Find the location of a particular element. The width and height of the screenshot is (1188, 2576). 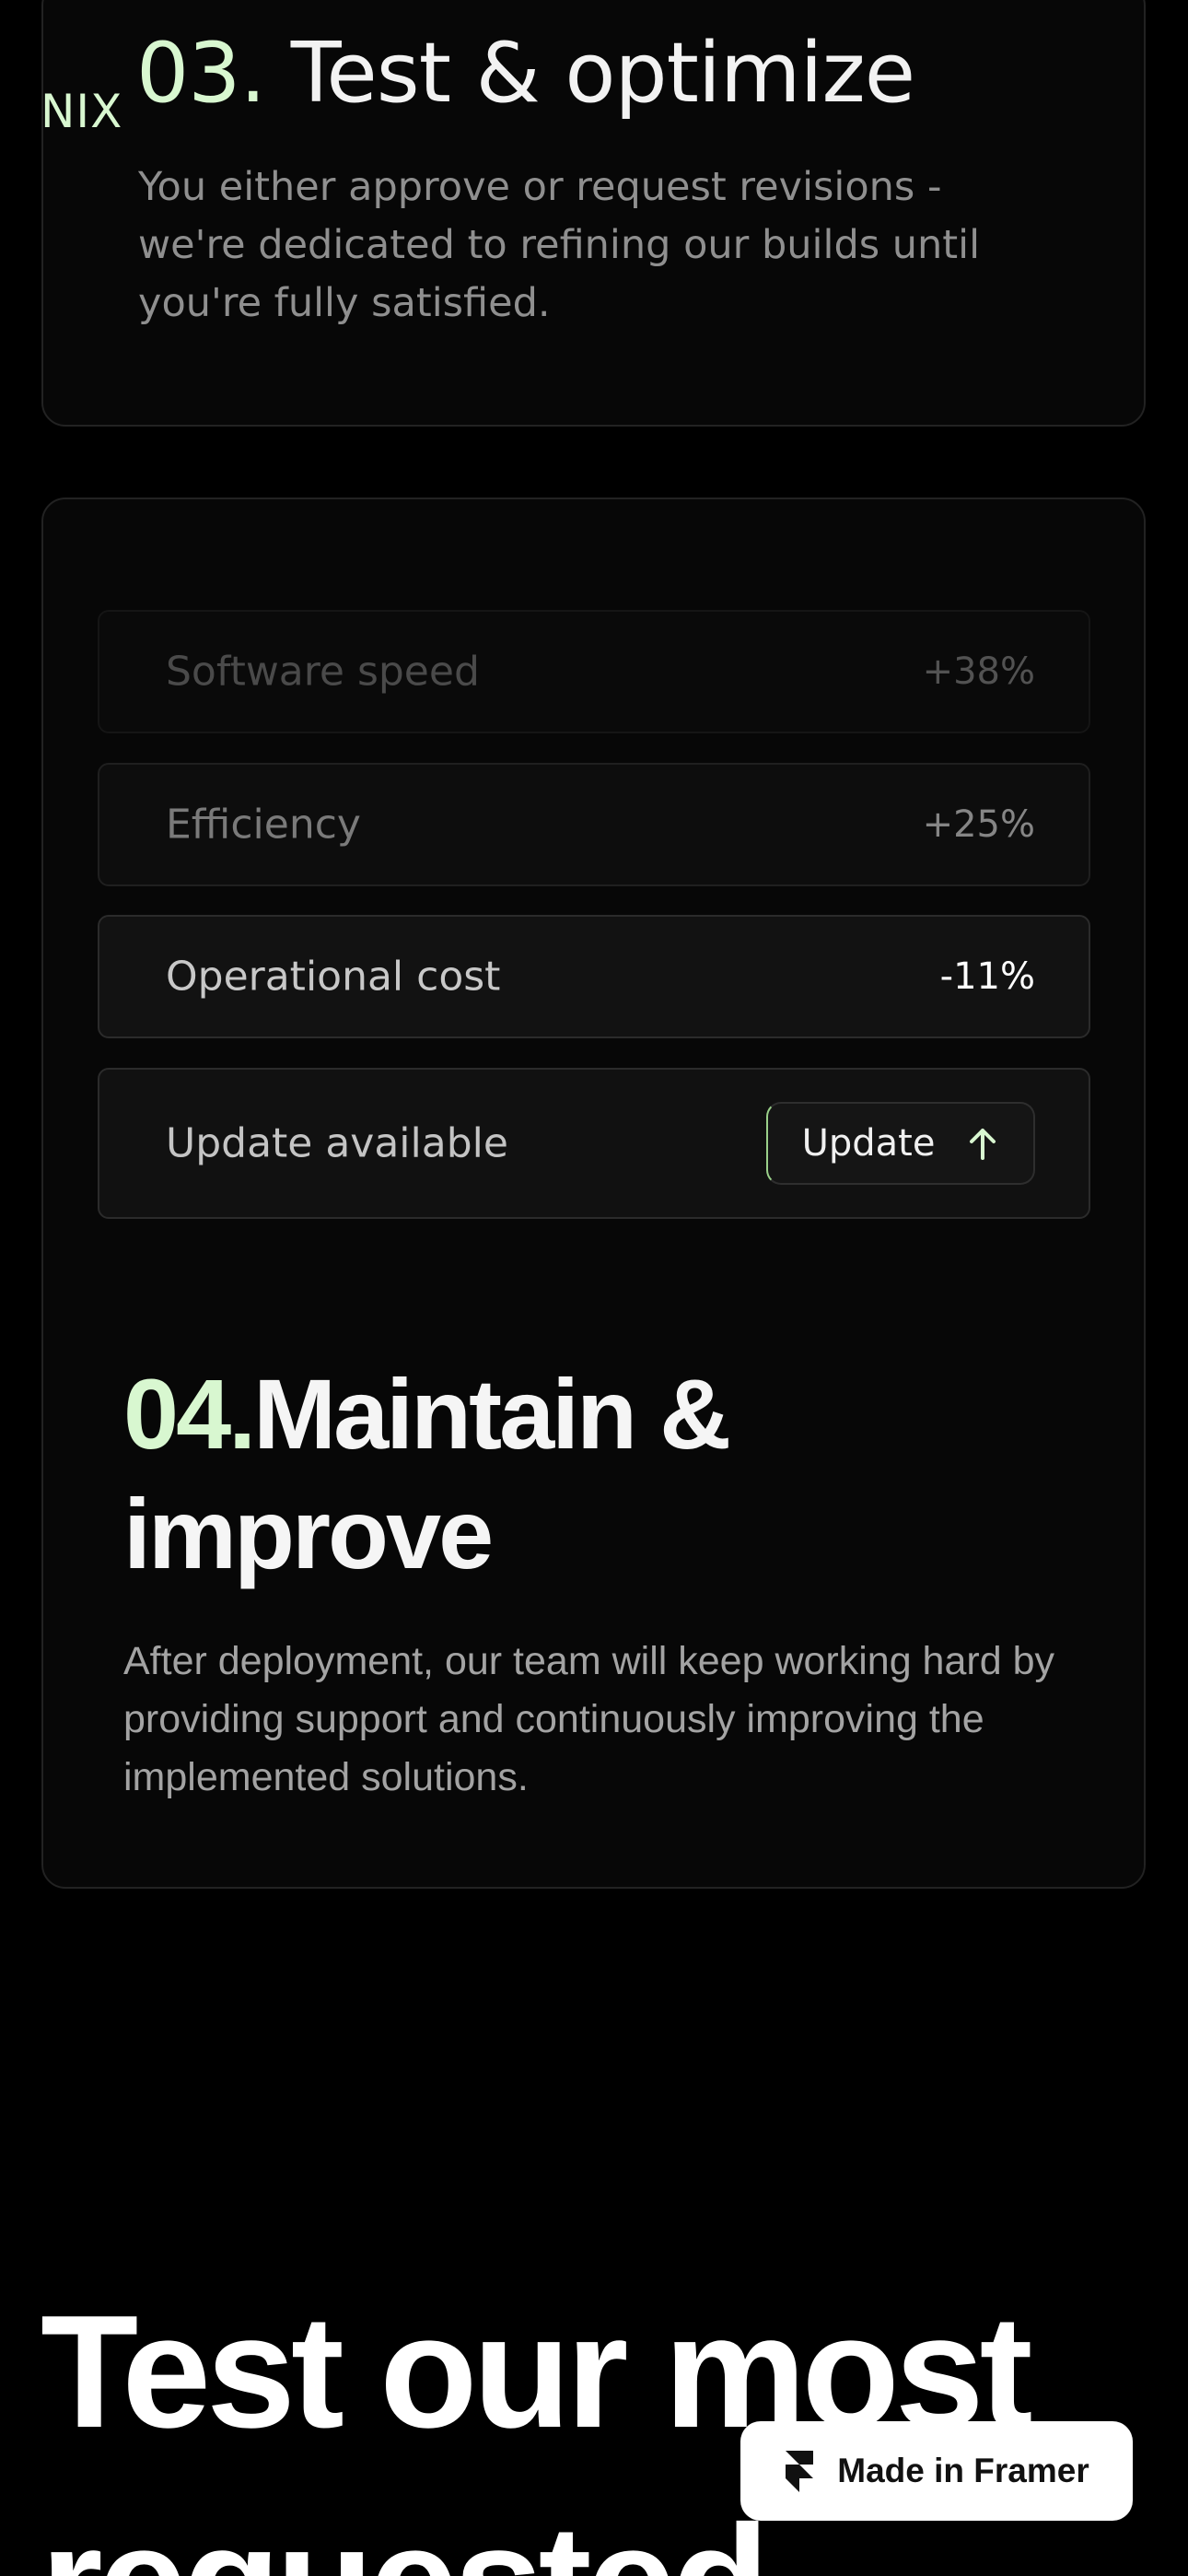

made-in-framer-label: Made in Framer is located at coordinates (963, 2470).